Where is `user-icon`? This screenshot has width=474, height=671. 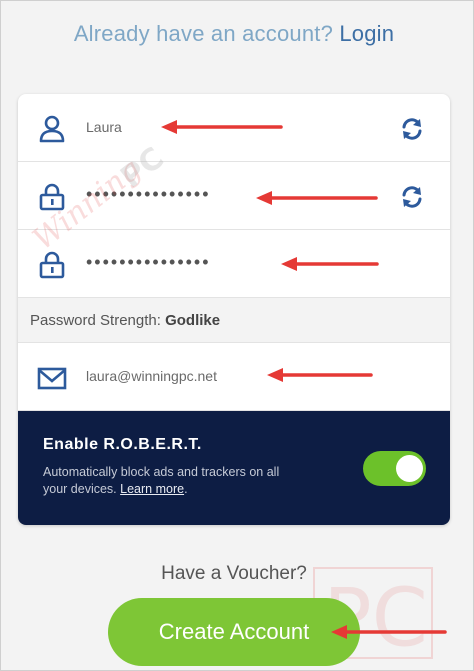
user-icon is located at coordinates (52, 129).